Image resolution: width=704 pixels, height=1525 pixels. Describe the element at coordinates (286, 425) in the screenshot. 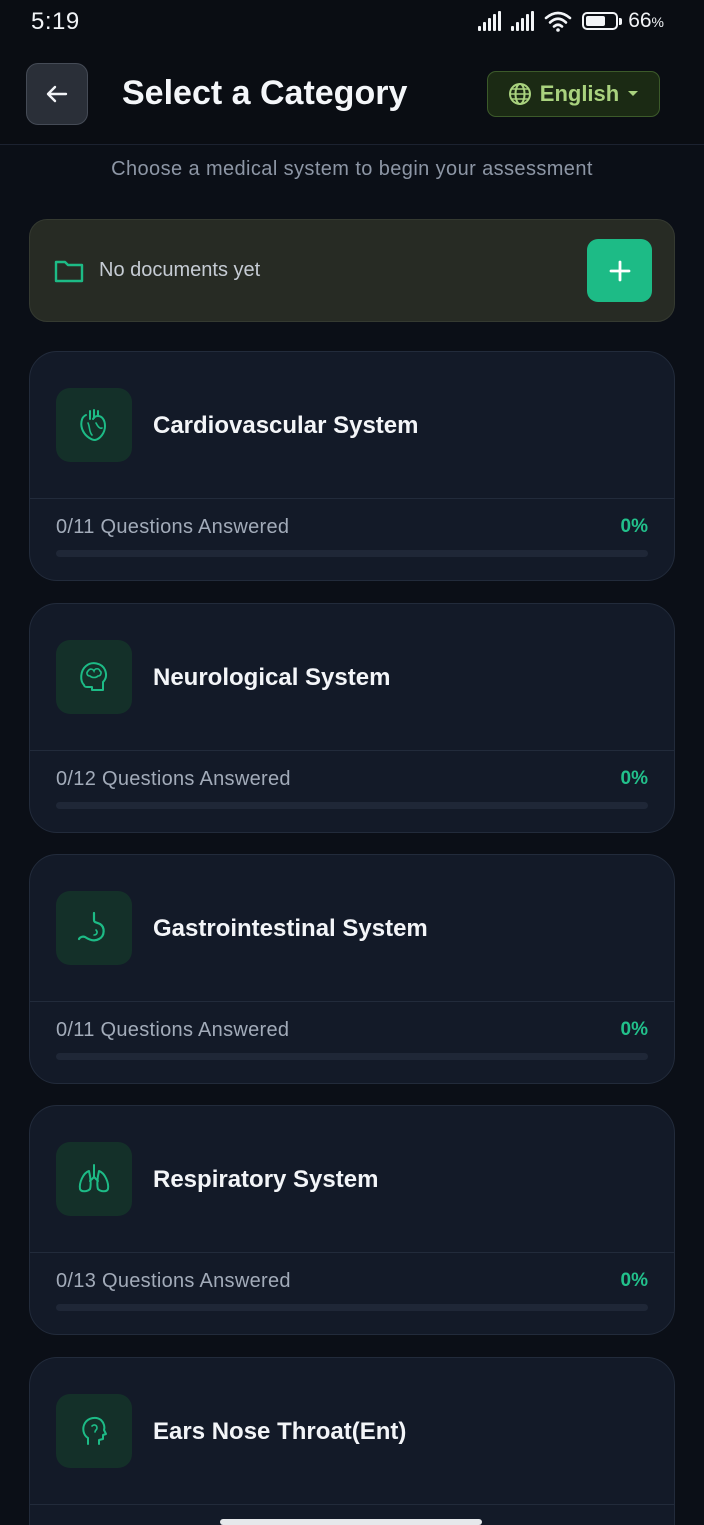

I see `category-name: Cardiovascular System` at that location.